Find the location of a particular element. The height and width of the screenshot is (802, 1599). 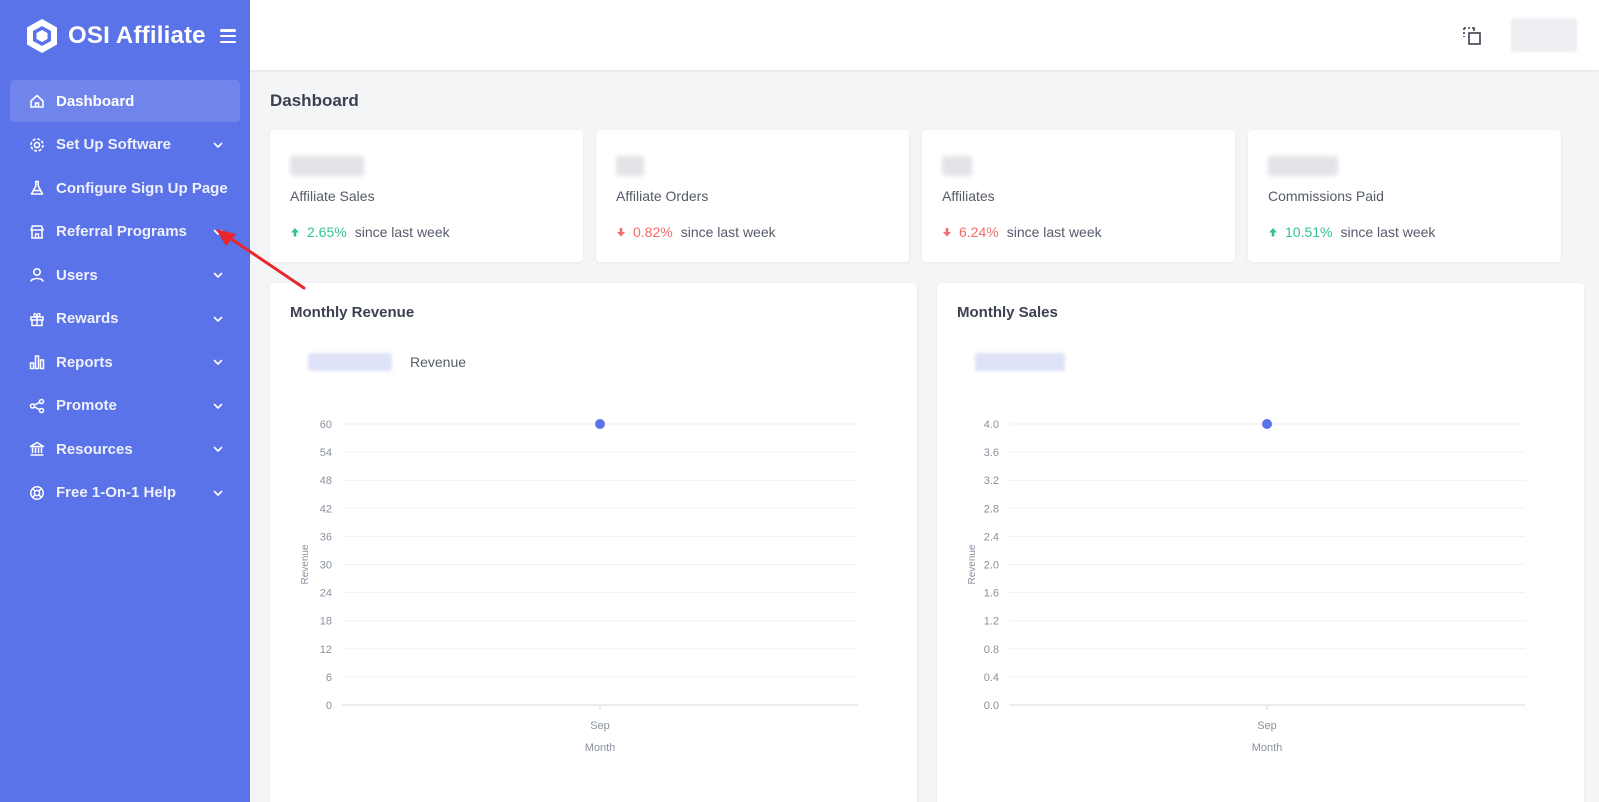

brand: OSI Affiliate is located at coordinates (125, 36).